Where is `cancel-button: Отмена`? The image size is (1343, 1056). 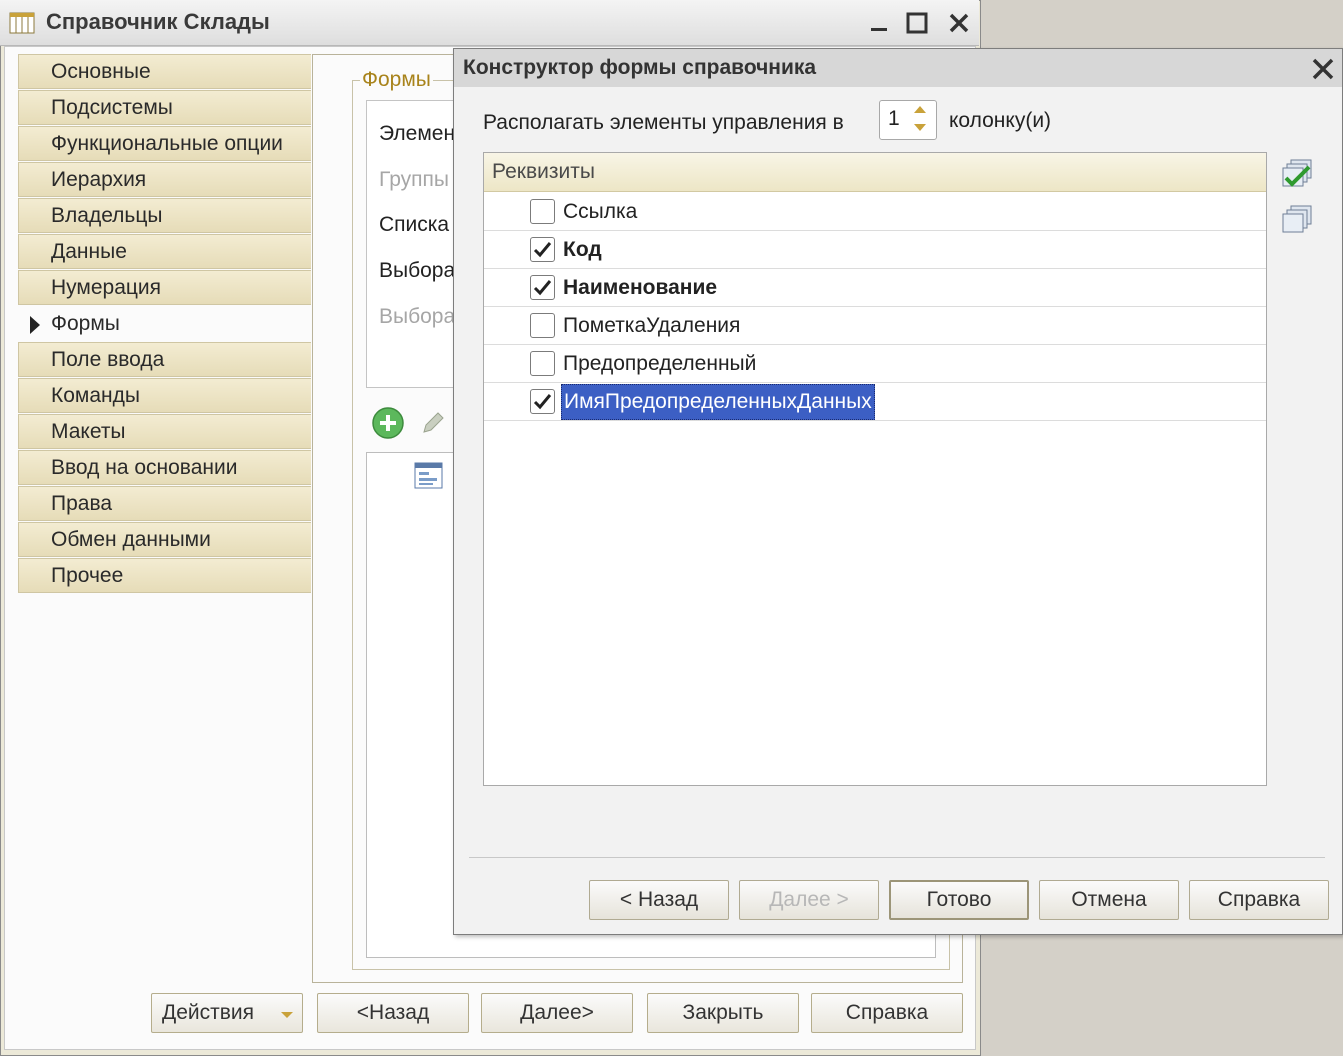 cancel-button: Отмена is located at coordinates (1109, 900).